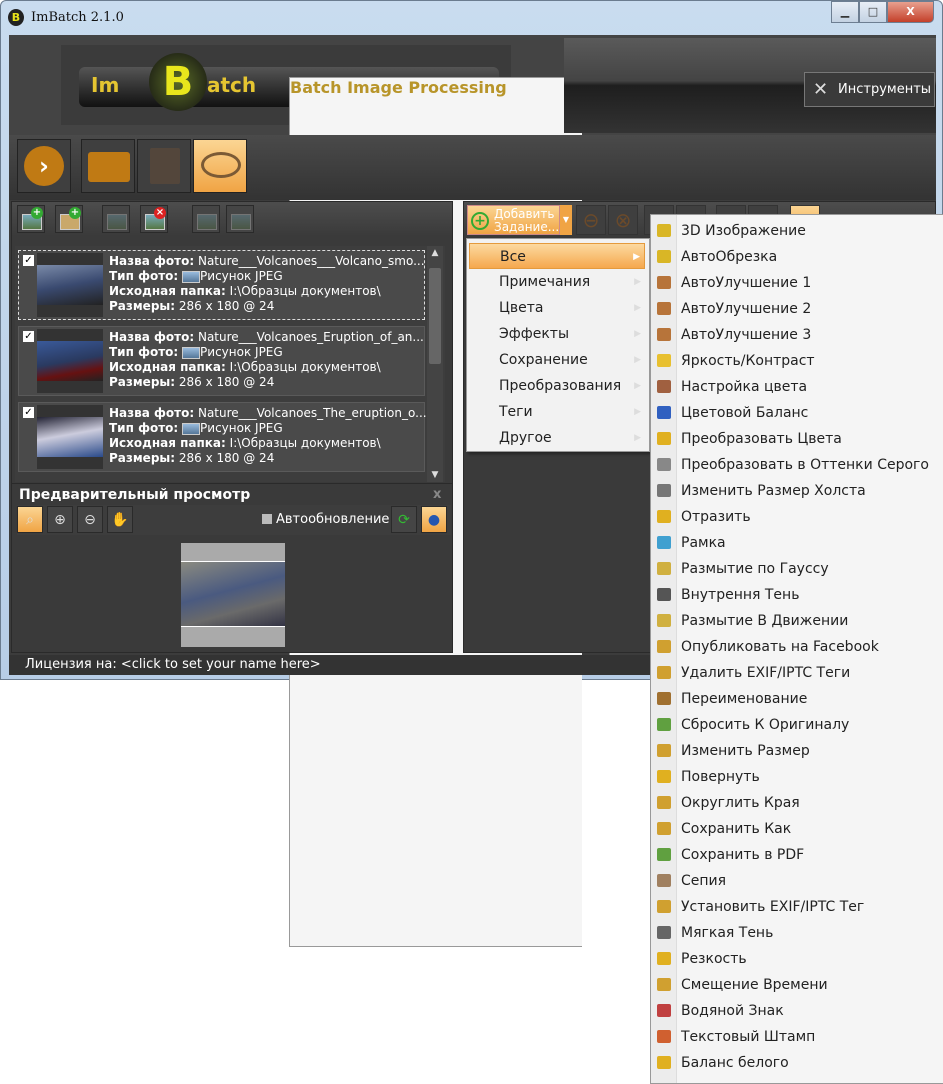 This screenshot has height=1084, width=943. Describe the element at coordinates (557, 334) in the screenshot. I see `menu-item-effects: Эффекты ▶` at that location.